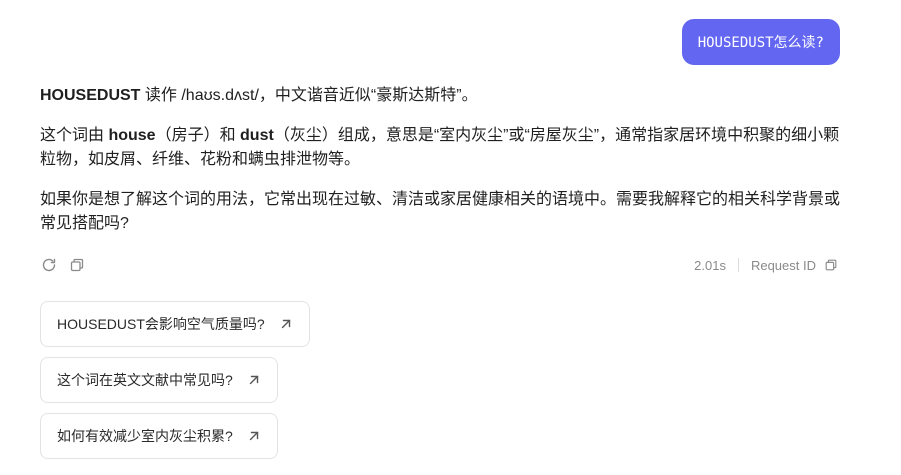 The width and height of the screenshot is (901, 475). What do you see at coordinates (738, 265) in the screenshot?
I see `meta-divider` at bounding box center [738, 265].